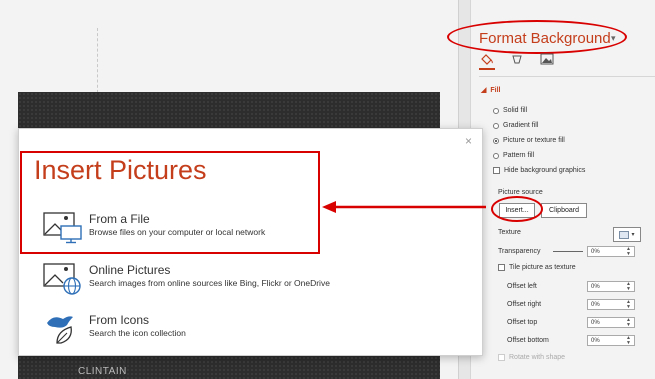 This screenshot has height=379, width=655. I want to click on picture-globe-icon, so click(62, 279).